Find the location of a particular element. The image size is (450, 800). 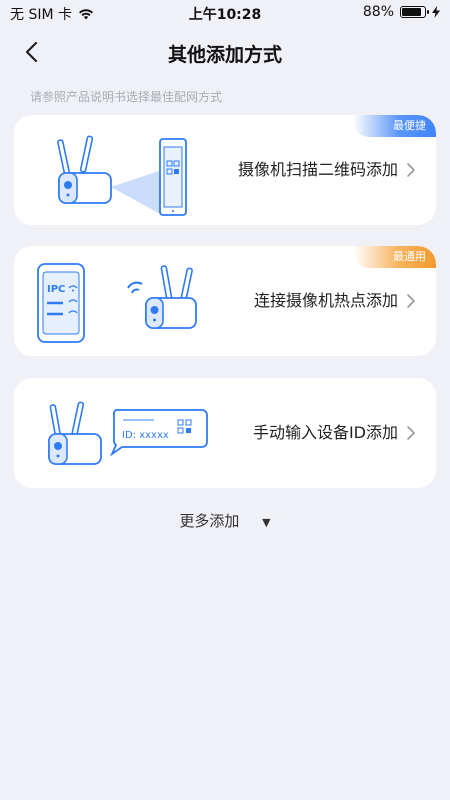

battery-icon is located at coordinates (414, 12).